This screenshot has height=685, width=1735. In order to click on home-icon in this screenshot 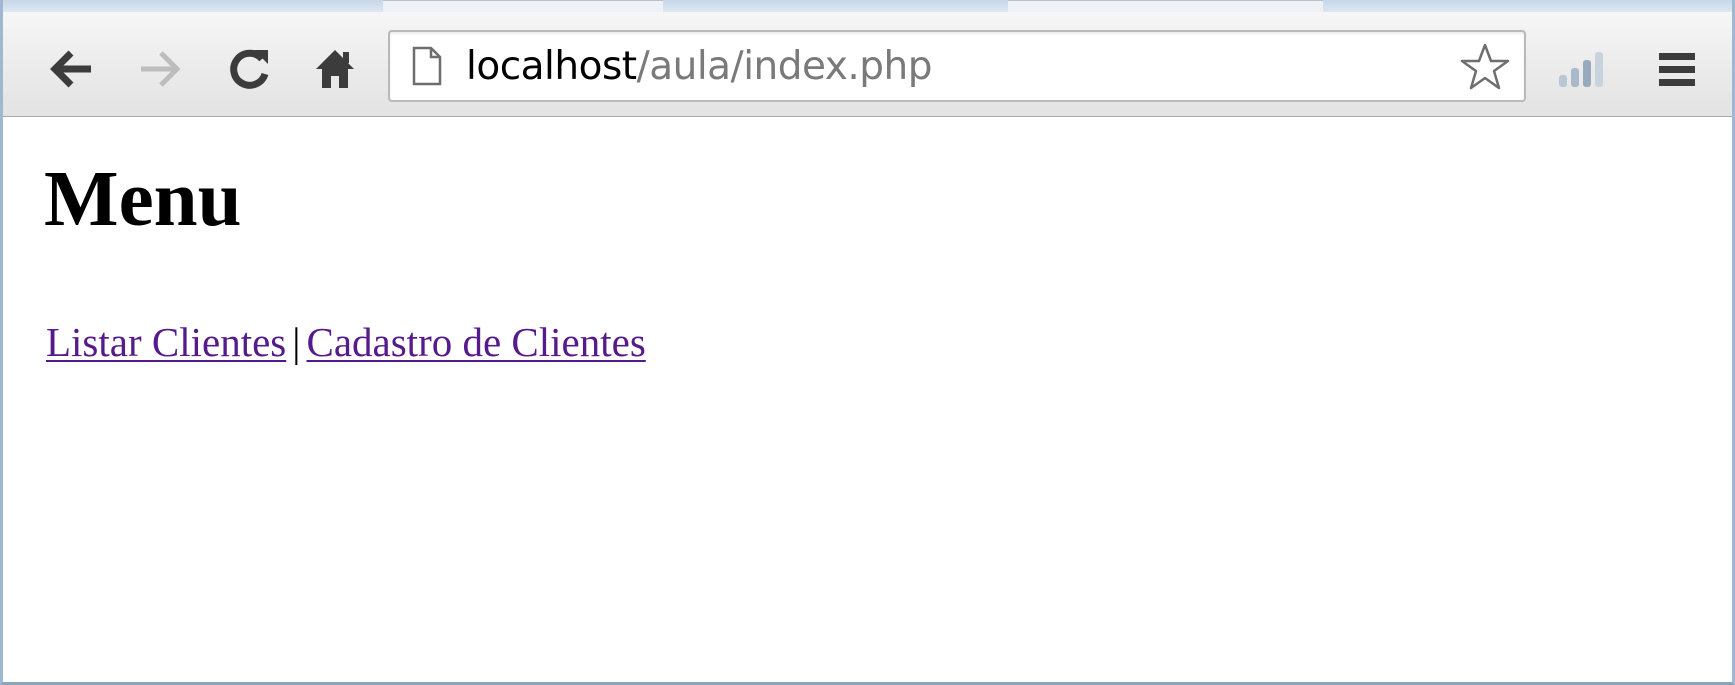, I will do `click(335, 69)`.